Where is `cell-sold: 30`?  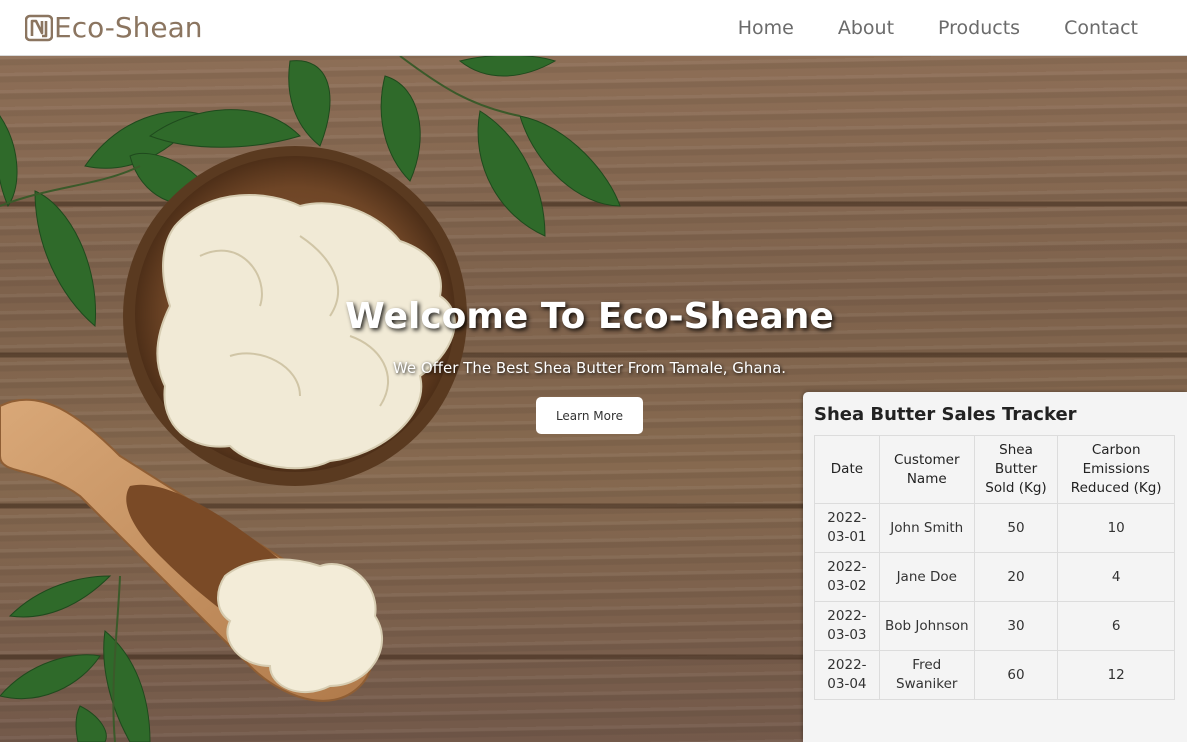 cell-sold: 30 is located at coordinates (1016, 626).